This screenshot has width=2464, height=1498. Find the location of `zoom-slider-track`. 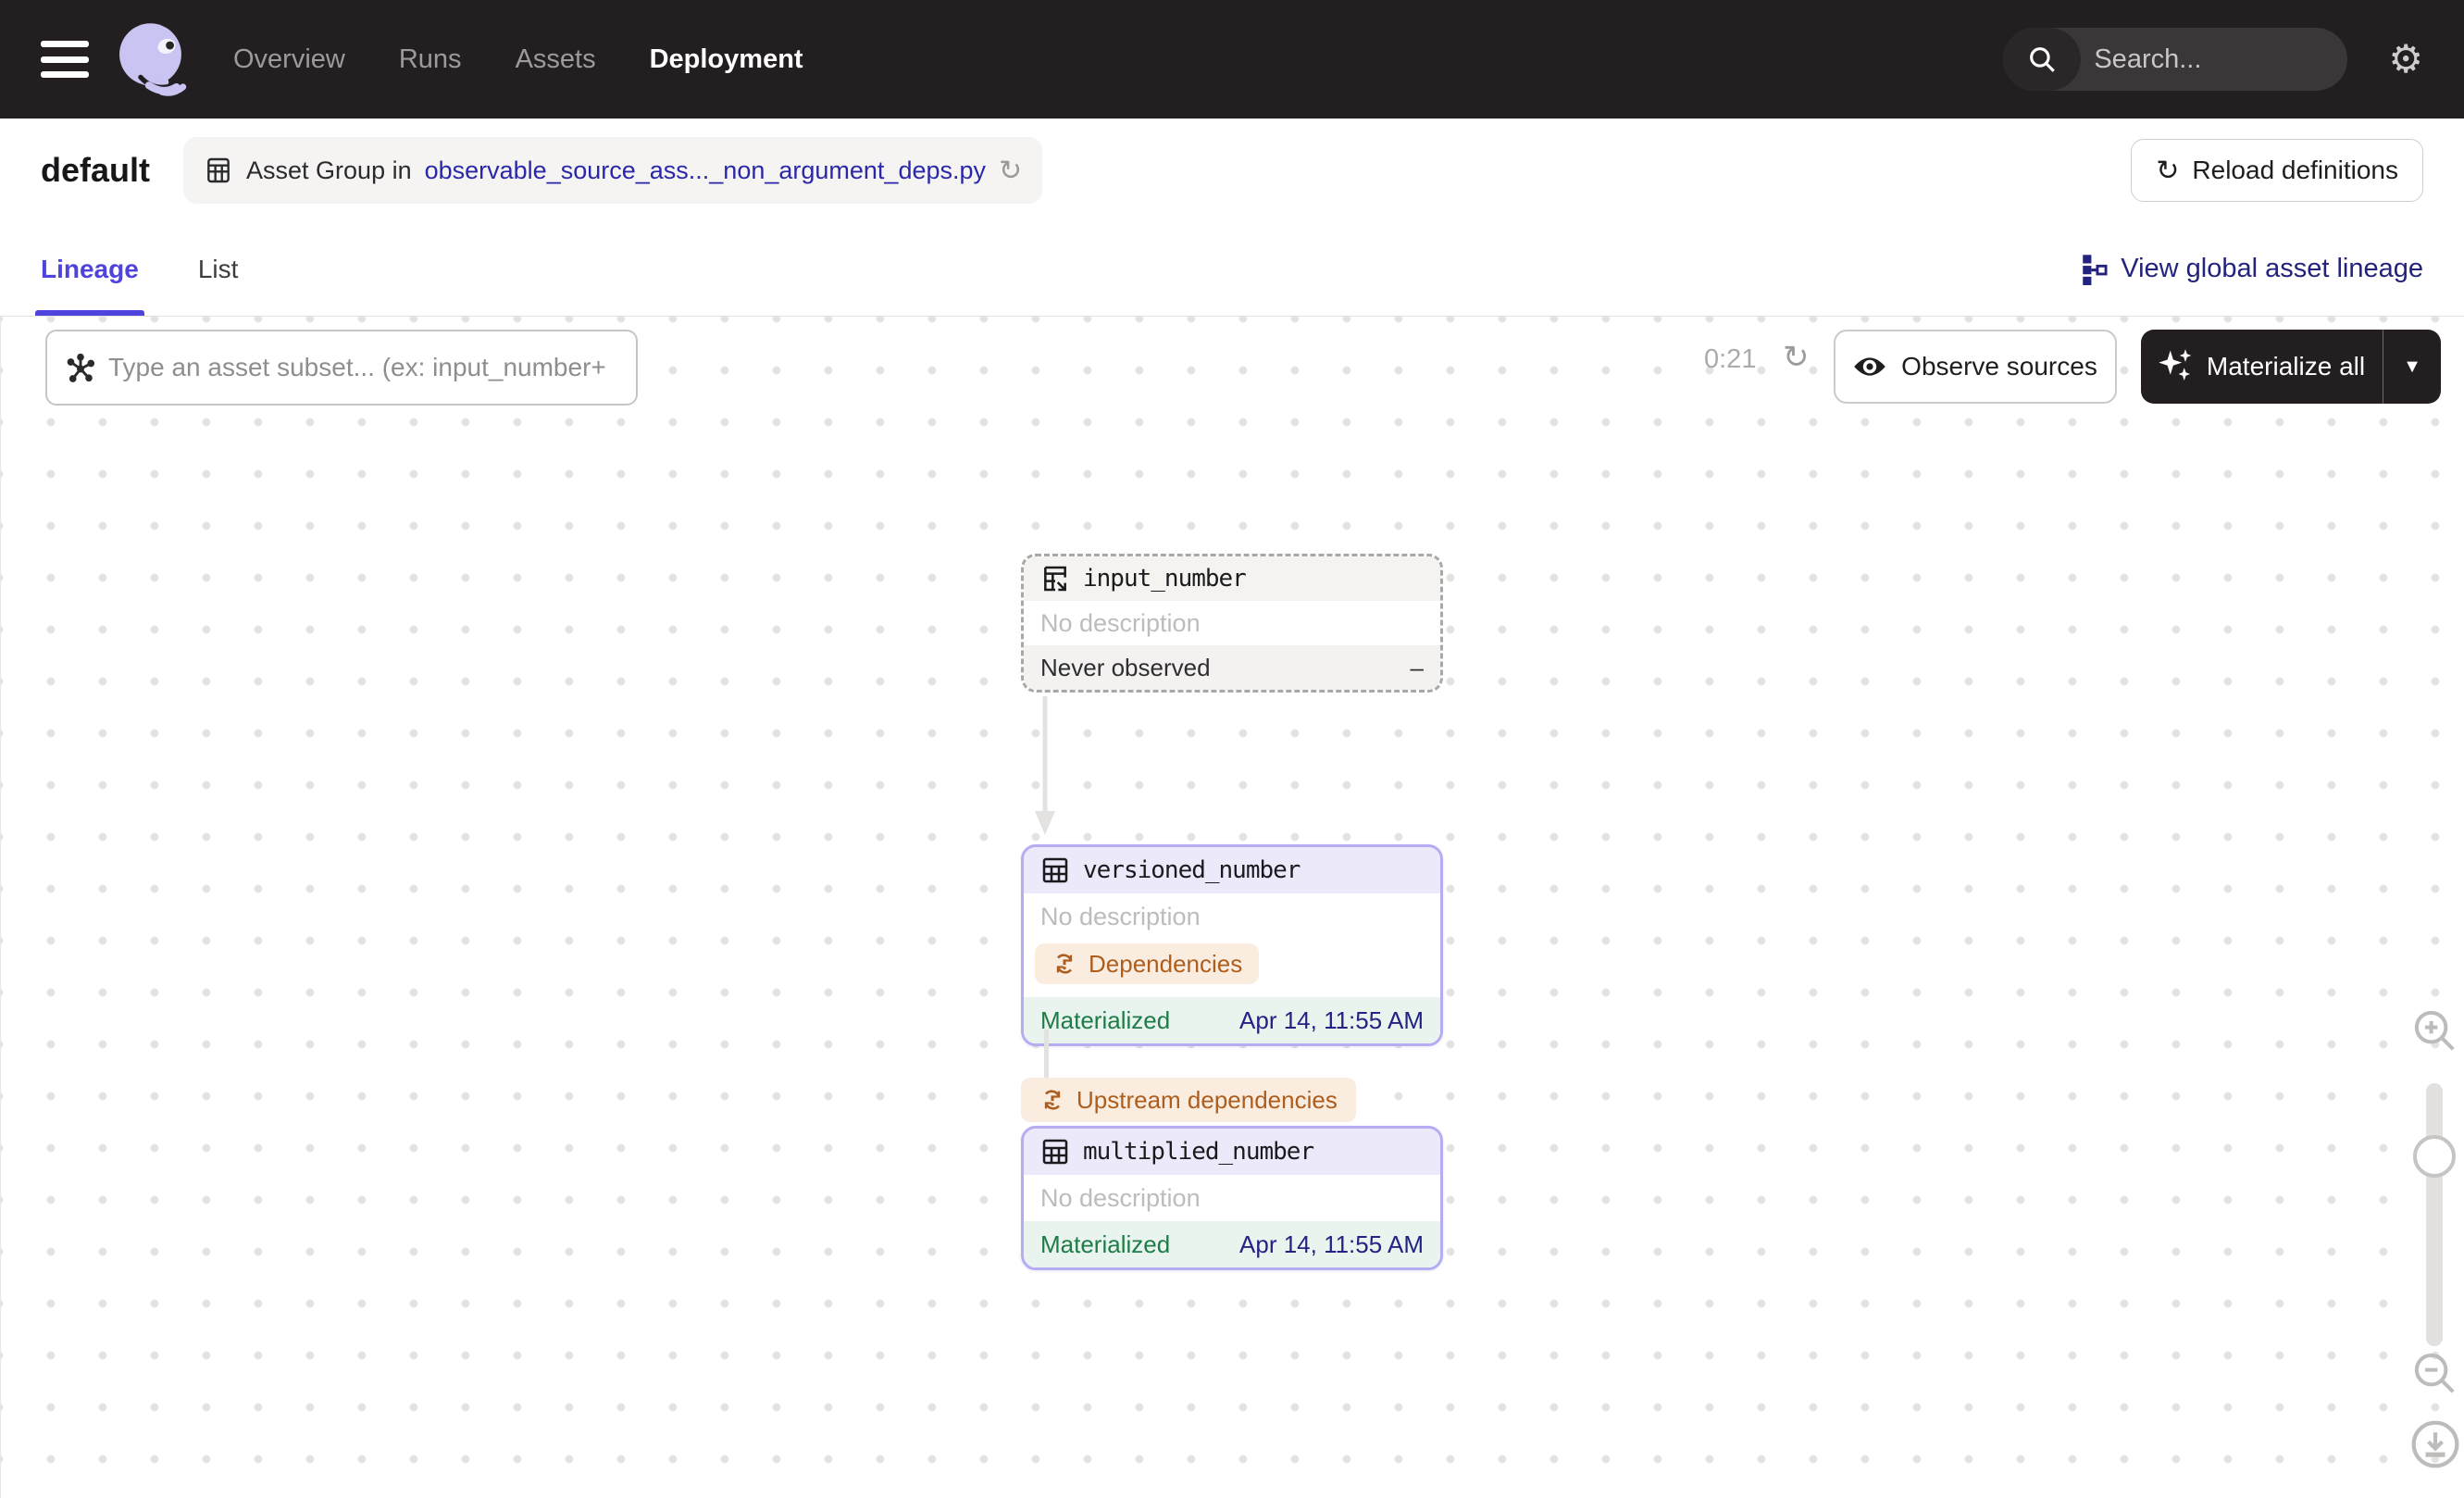

zoom-slider-track is located at coordinates (2434, 1214).